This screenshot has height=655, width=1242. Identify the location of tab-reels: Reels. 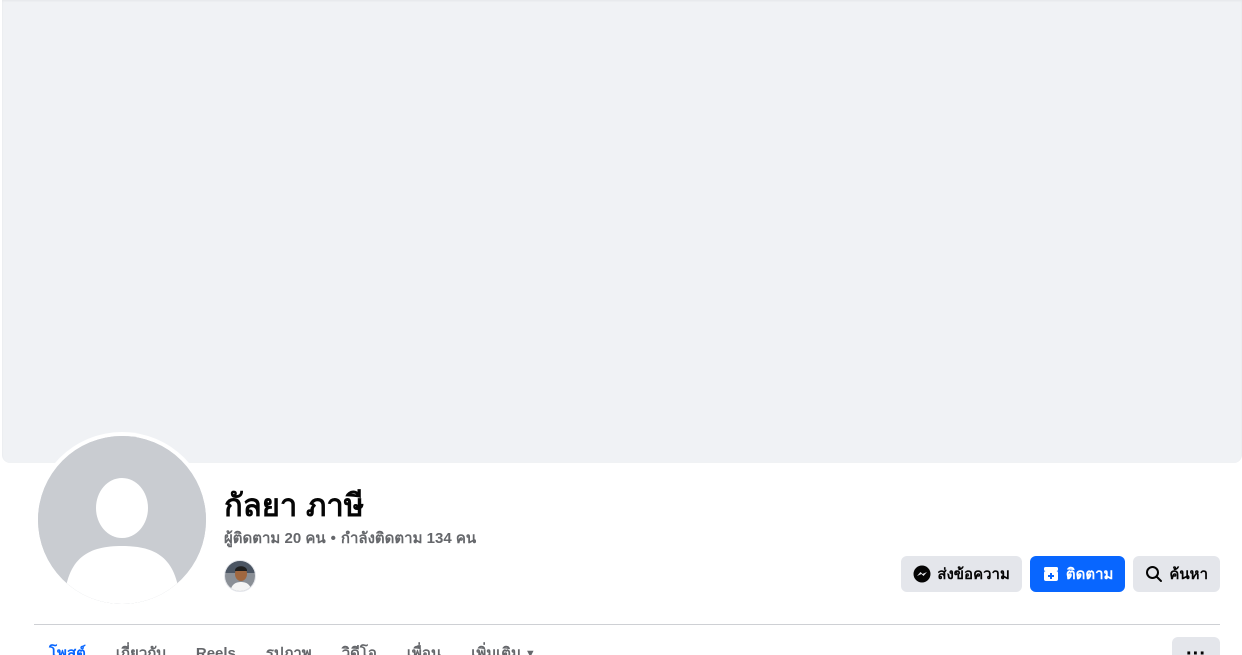
(216, 647).